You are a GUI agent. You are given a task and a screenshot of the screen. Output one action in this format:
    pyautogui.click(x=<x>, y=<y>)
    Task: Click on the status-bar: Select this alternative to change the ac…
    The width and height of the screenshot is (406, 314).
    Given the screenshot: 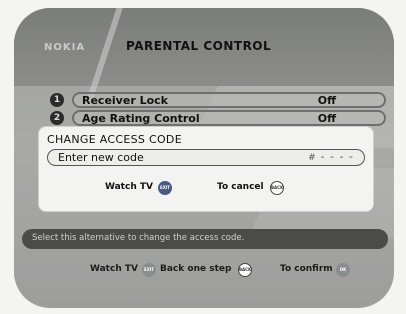 What is the action you would take?
    pyautogui.click(x=205, y=239)
    